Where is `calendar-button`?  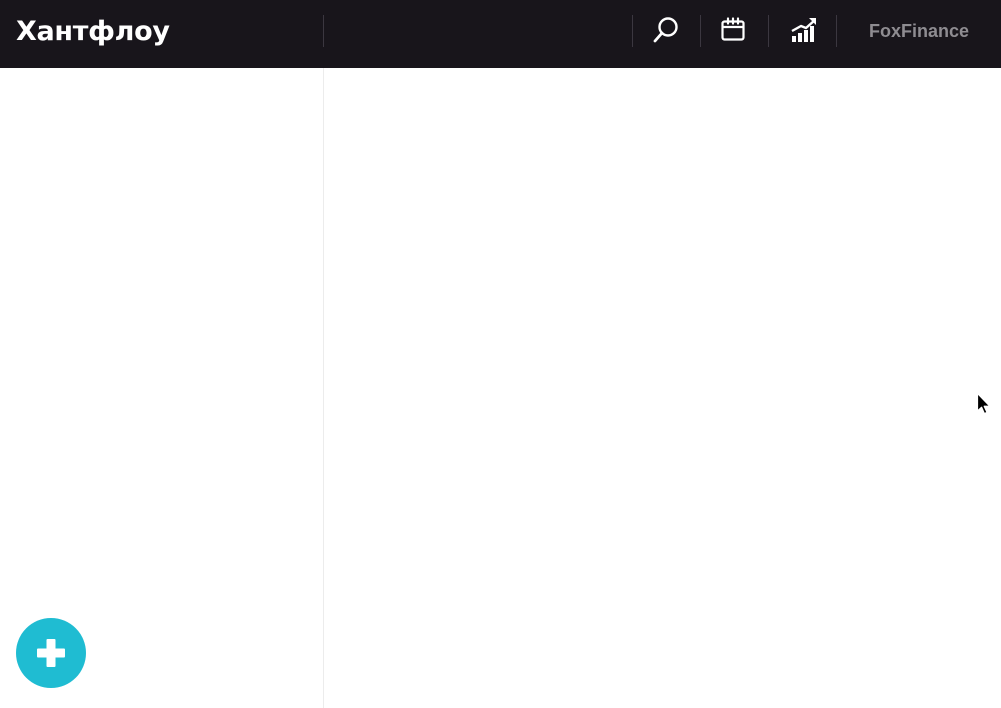
calendar-button is located at coordinates (733, 30).